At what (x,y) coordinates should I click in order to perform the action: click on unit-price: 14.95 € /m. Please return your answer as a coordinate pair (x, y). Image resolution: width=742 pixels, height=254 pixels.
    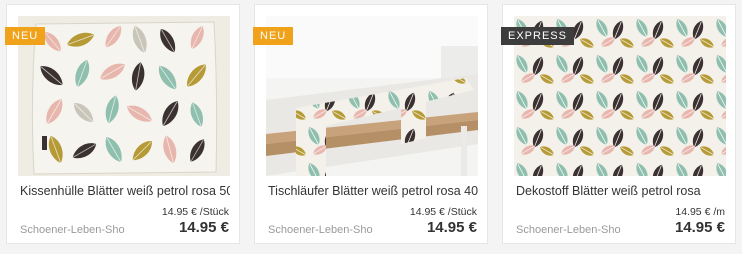
    Looking at the image, I should click on (700, 212).